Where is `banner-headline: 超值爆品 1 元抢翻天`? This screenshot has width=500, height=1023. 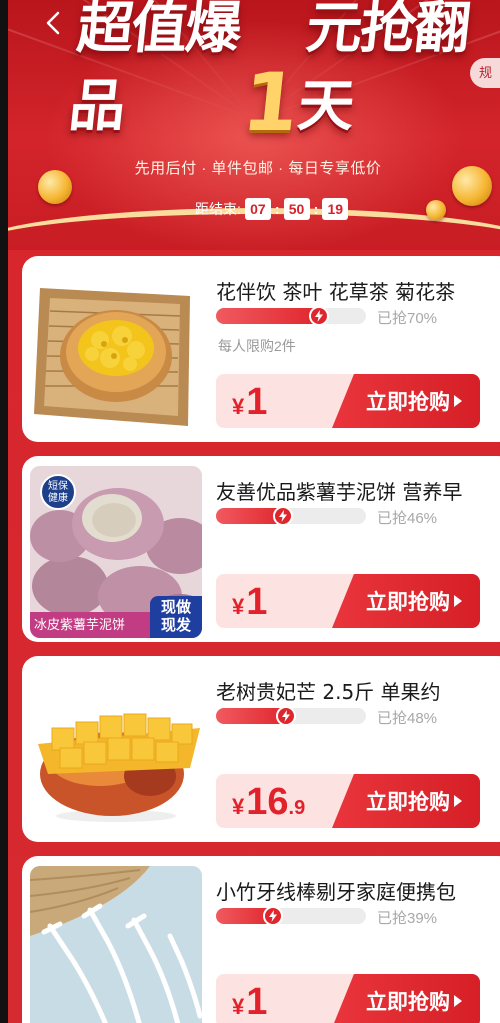 banner-headline: 超值爆品 1 元抢翻天 is located at coordinates (269, 74).